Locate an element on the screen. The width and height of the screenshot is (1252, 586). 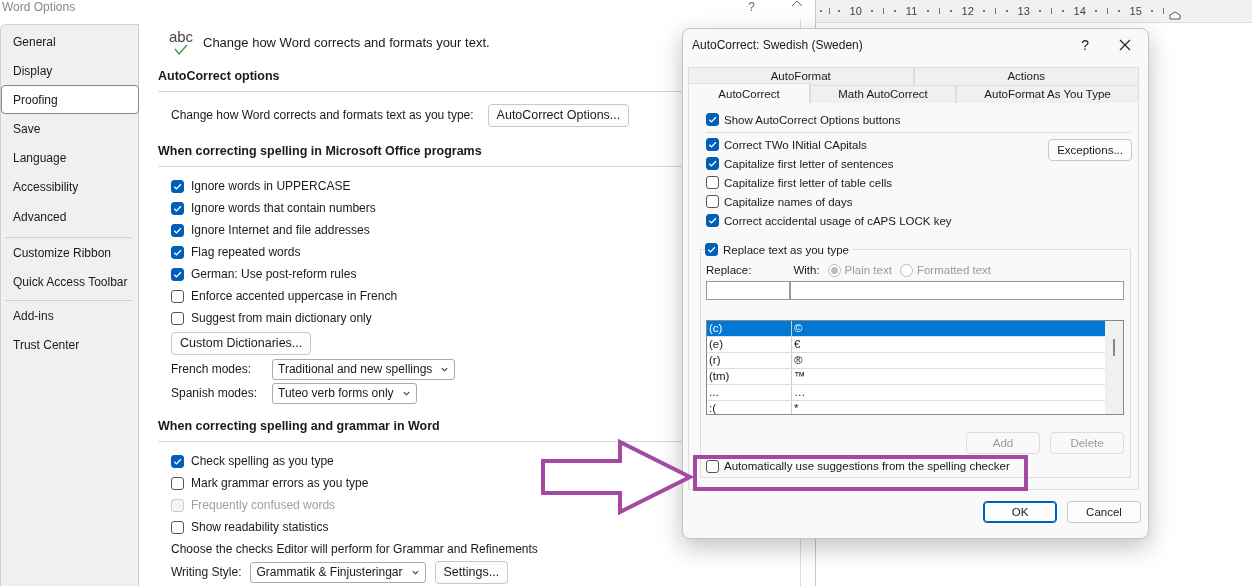
checkbox-label: Ignore words that contain numbers is located at coordinates (283, 208).